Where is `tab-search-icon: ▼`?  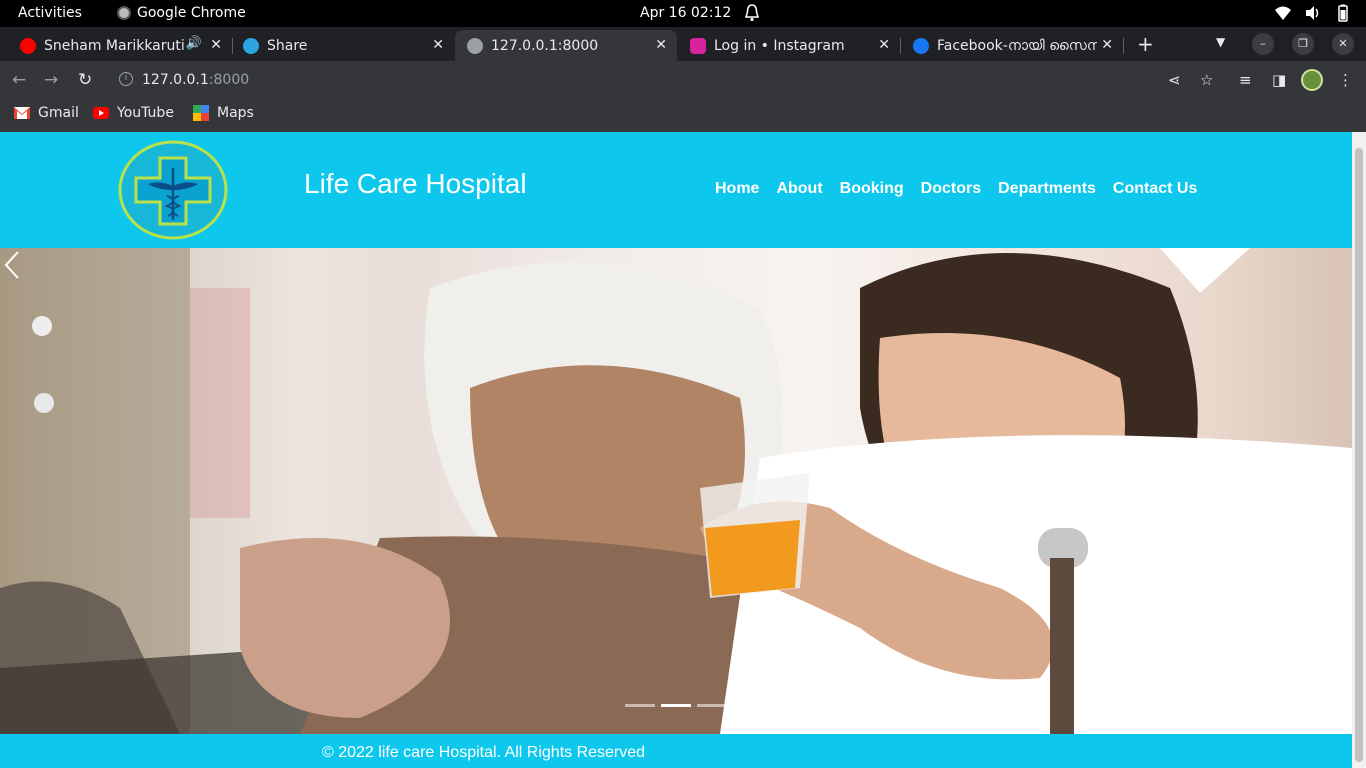 tab-search-icon: ▼ is located at coordinates (1220, 42).